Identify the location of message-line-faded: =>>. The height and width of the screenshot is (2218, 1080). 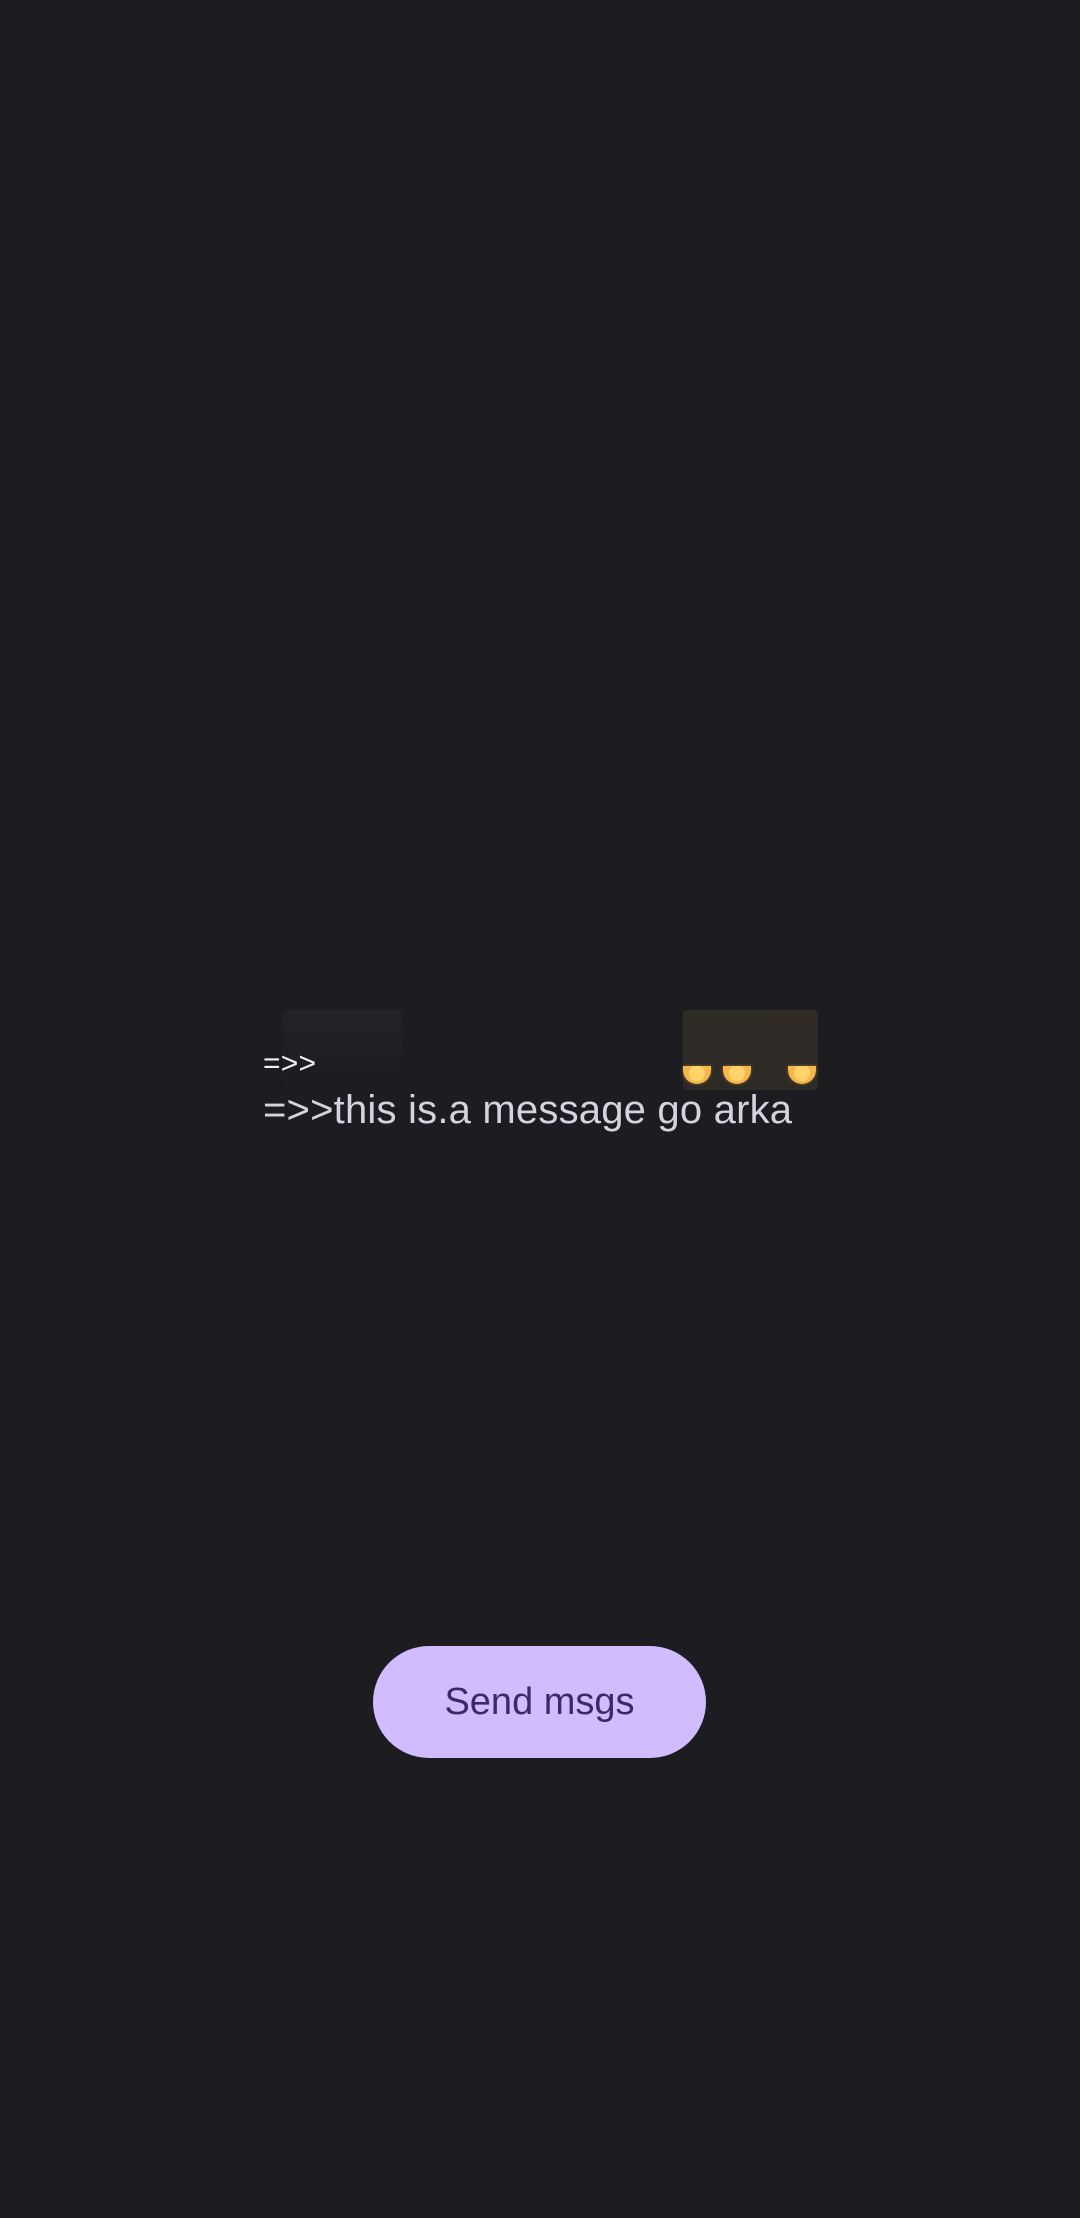
(290, 1063).